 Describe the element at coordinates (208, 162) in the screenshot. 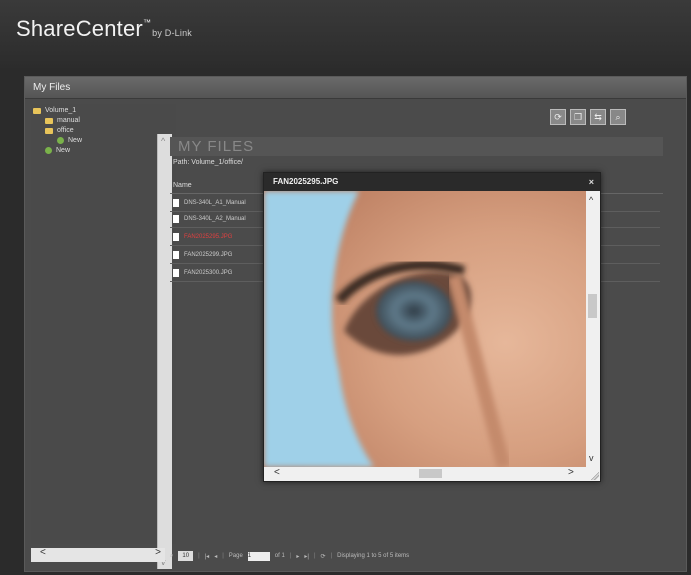

I see `current-path: Path: Volume_1/office/` at that location.